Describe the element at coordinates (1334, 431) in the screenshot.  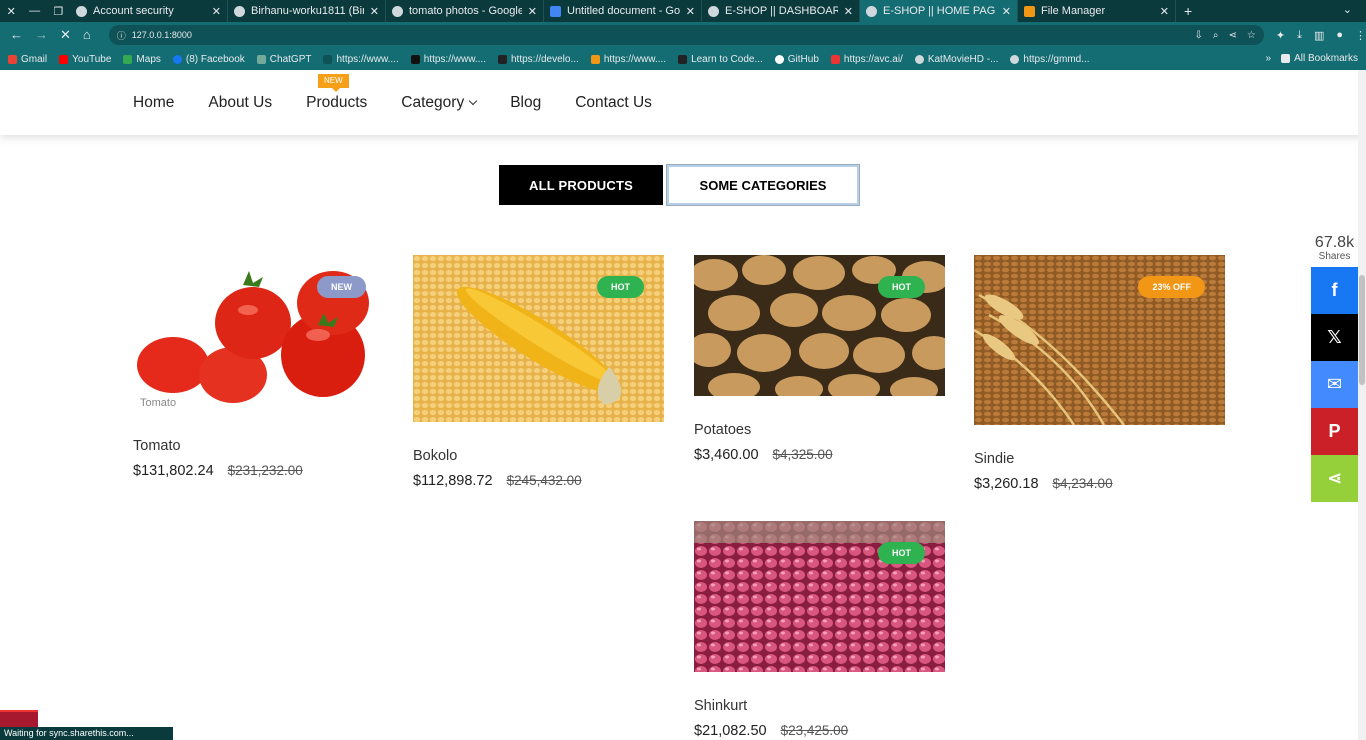
I see `pinterest-share-button: P` at that location.